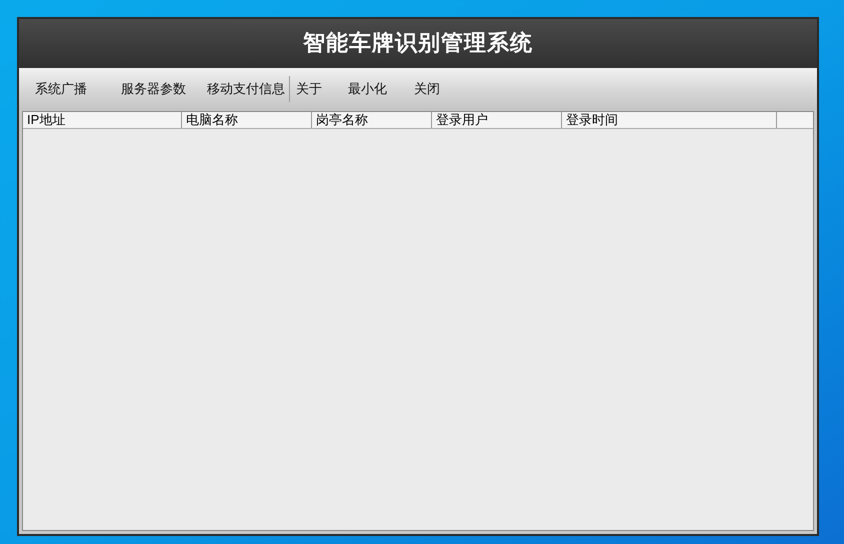 The width and height of the screenshot is (844, 544). Describe the element at coordinates (439, 89) in the screenshot. I see `toolbar-button: 关闭` at that location.